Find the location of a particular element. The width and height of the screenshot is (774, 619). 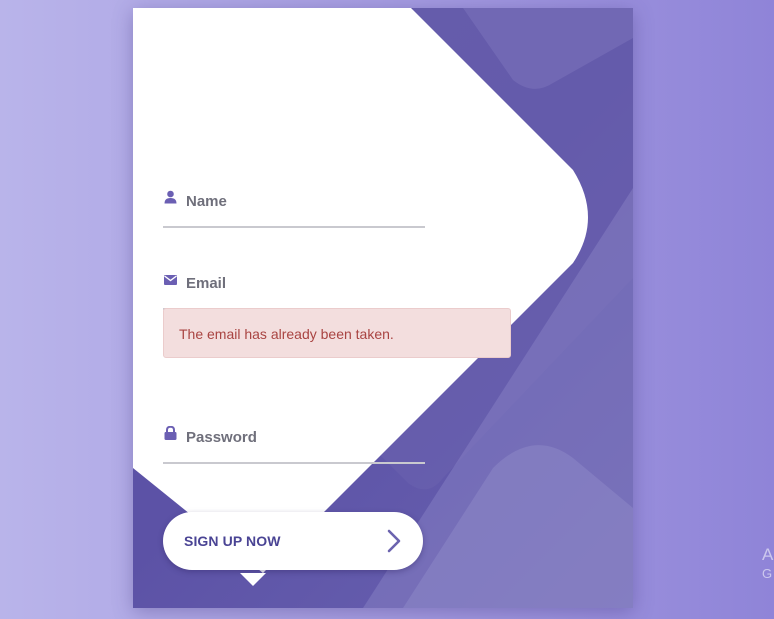

email-error-alert: The email has already been taken. is located at coordinates (337, 333).